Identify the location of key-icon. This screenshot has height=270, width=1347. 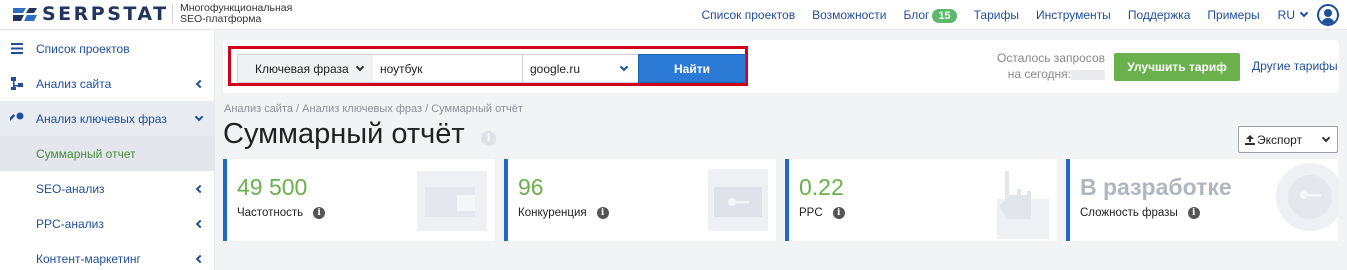
(17, 119).